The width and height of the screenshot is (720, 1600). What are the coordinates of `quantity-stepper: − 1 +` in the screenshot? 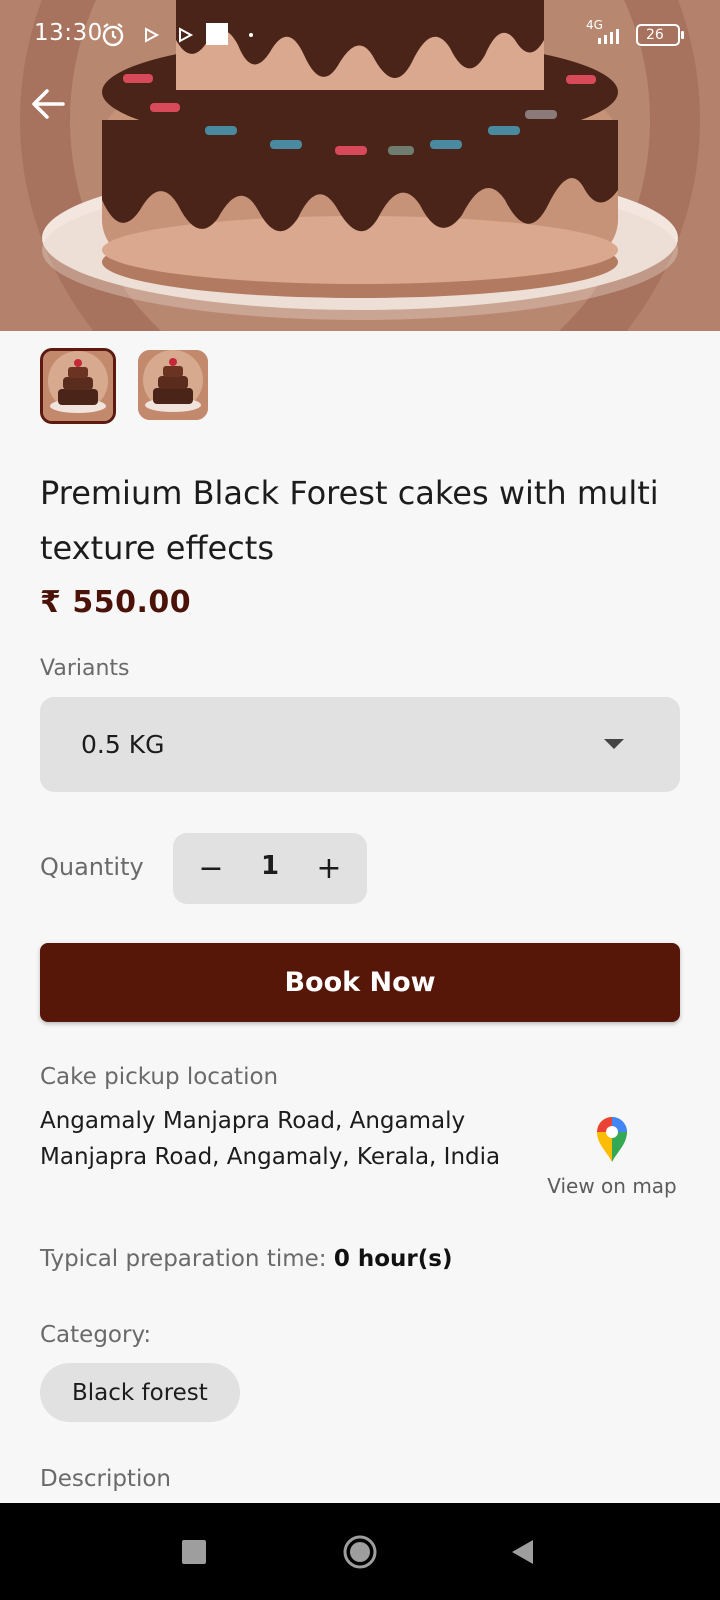 It's located at (270, 868).